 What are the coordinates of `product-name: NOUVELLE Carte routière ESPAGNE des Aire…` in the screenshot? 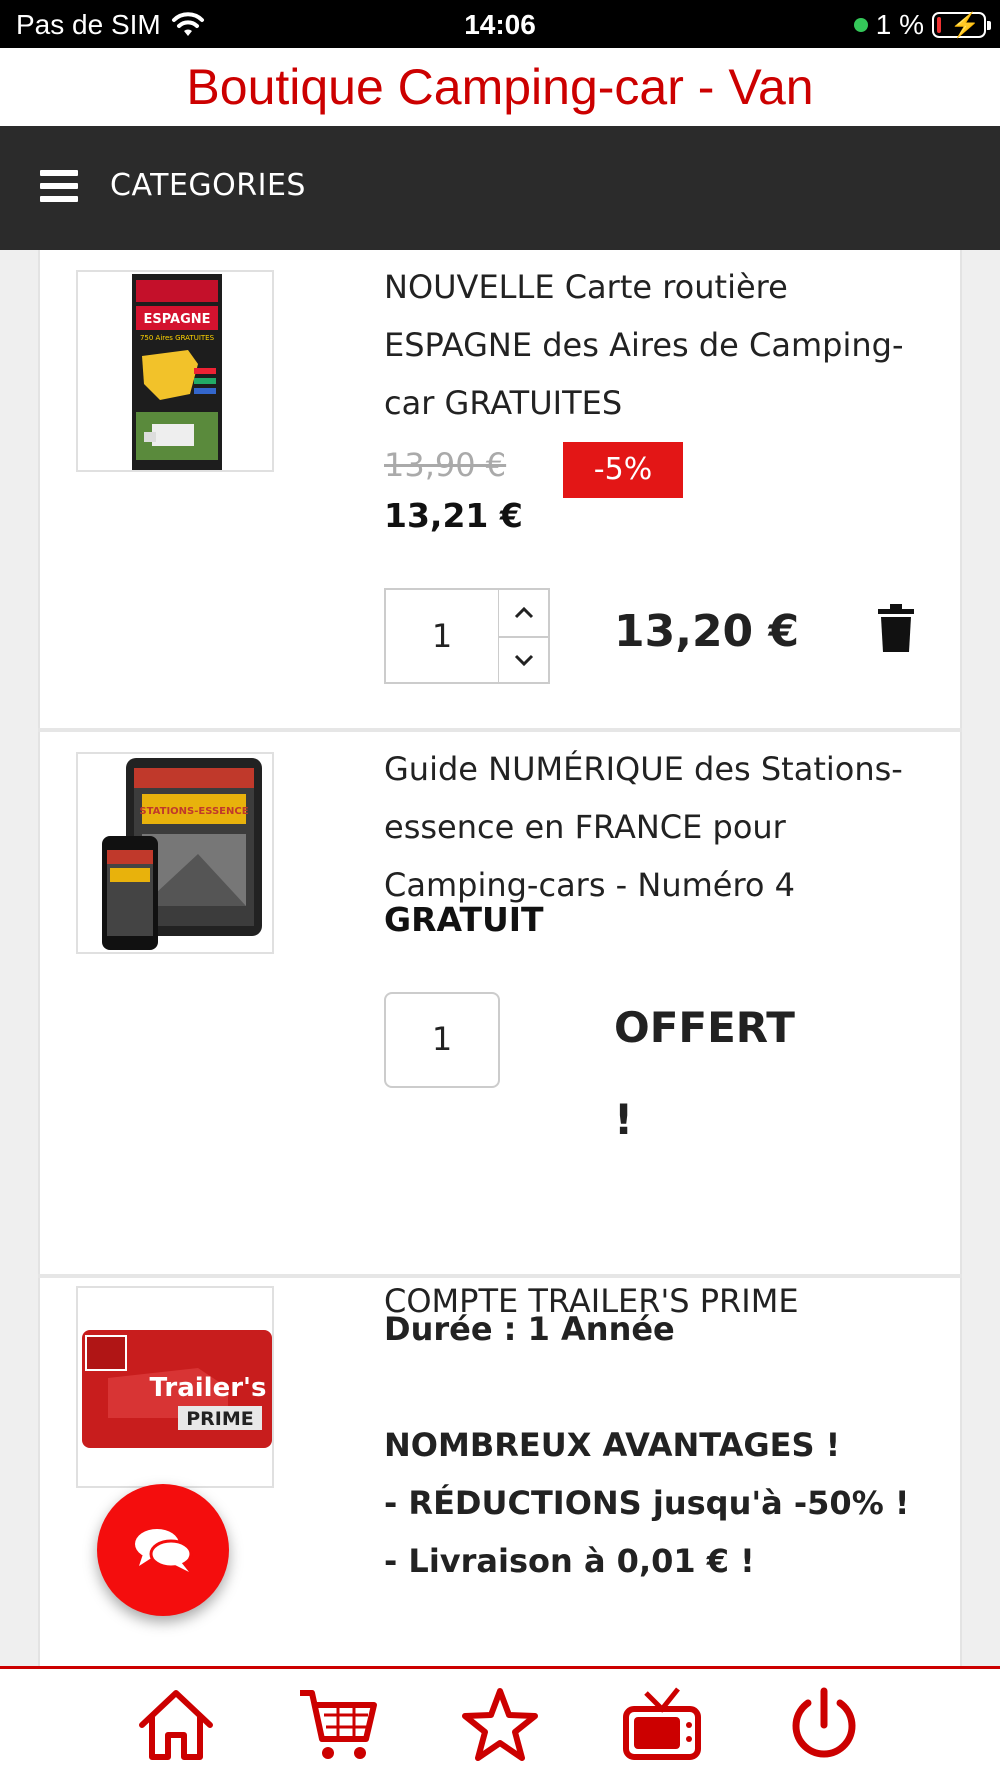 It's located at (664, 345).